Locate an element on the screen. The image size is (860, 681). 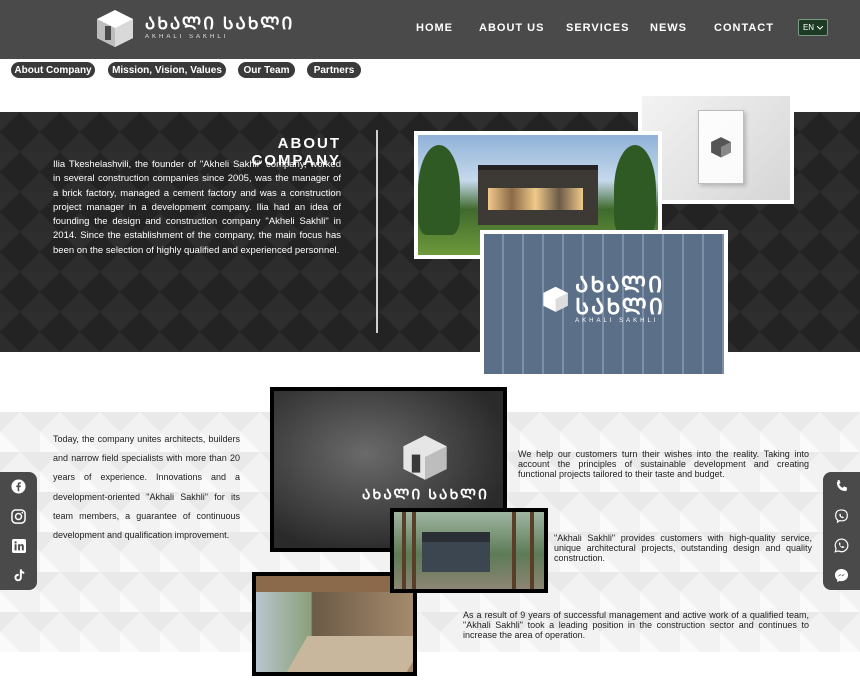
chevron-down-icon is located at coordinates (820, 27).